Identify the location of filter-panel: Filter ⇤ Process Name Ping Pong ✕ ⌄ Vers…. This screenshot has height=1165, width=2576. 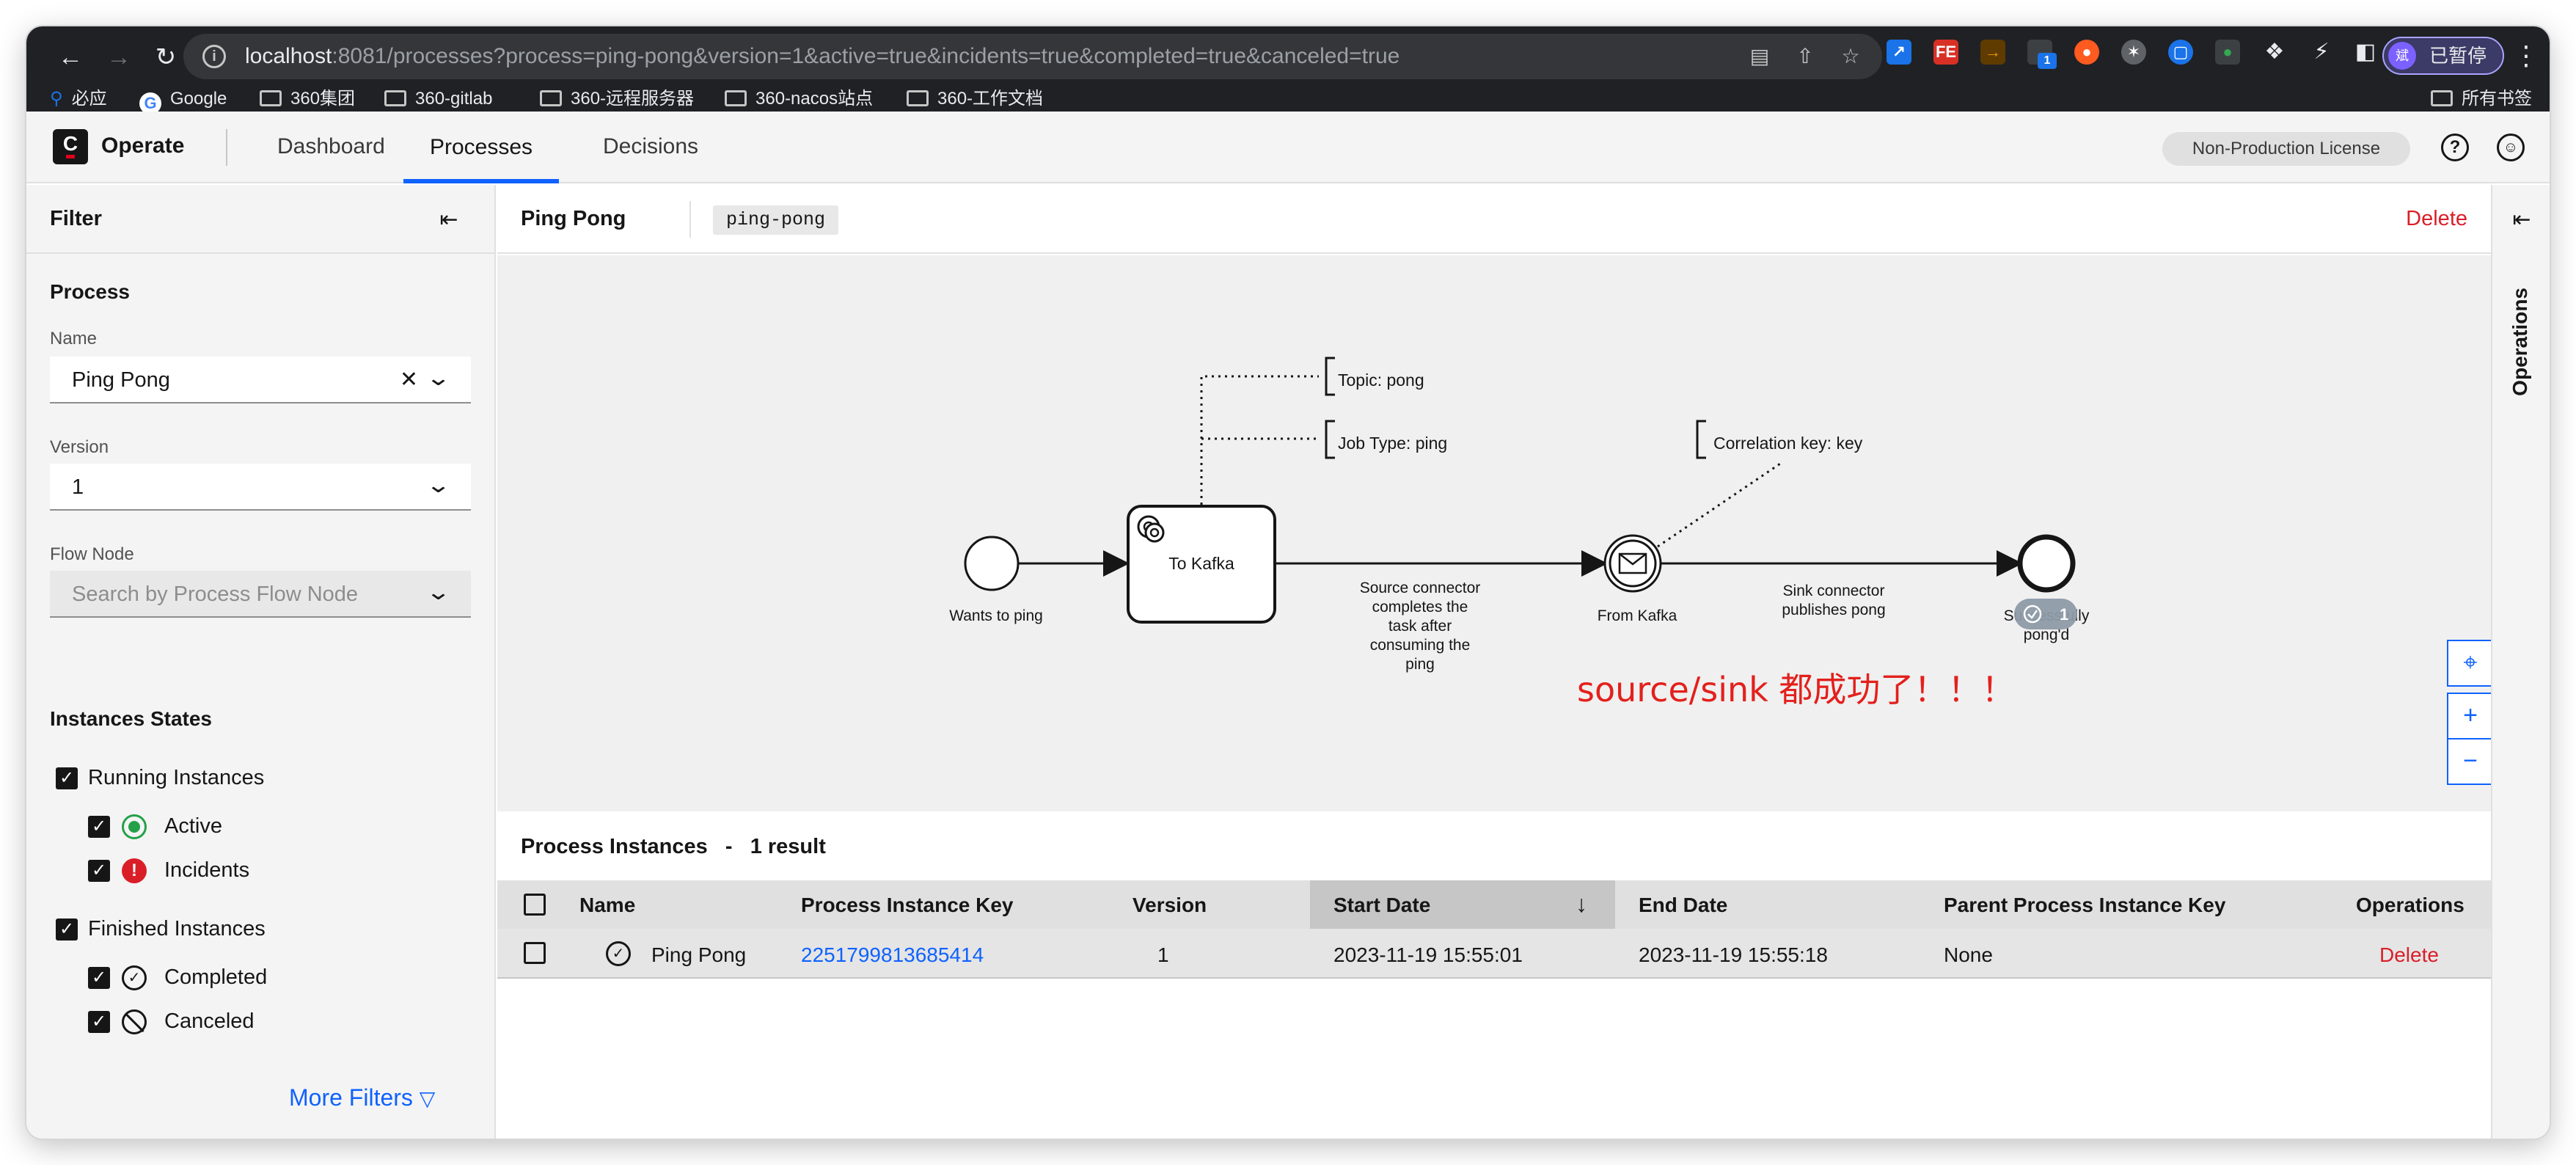
(261, 662).